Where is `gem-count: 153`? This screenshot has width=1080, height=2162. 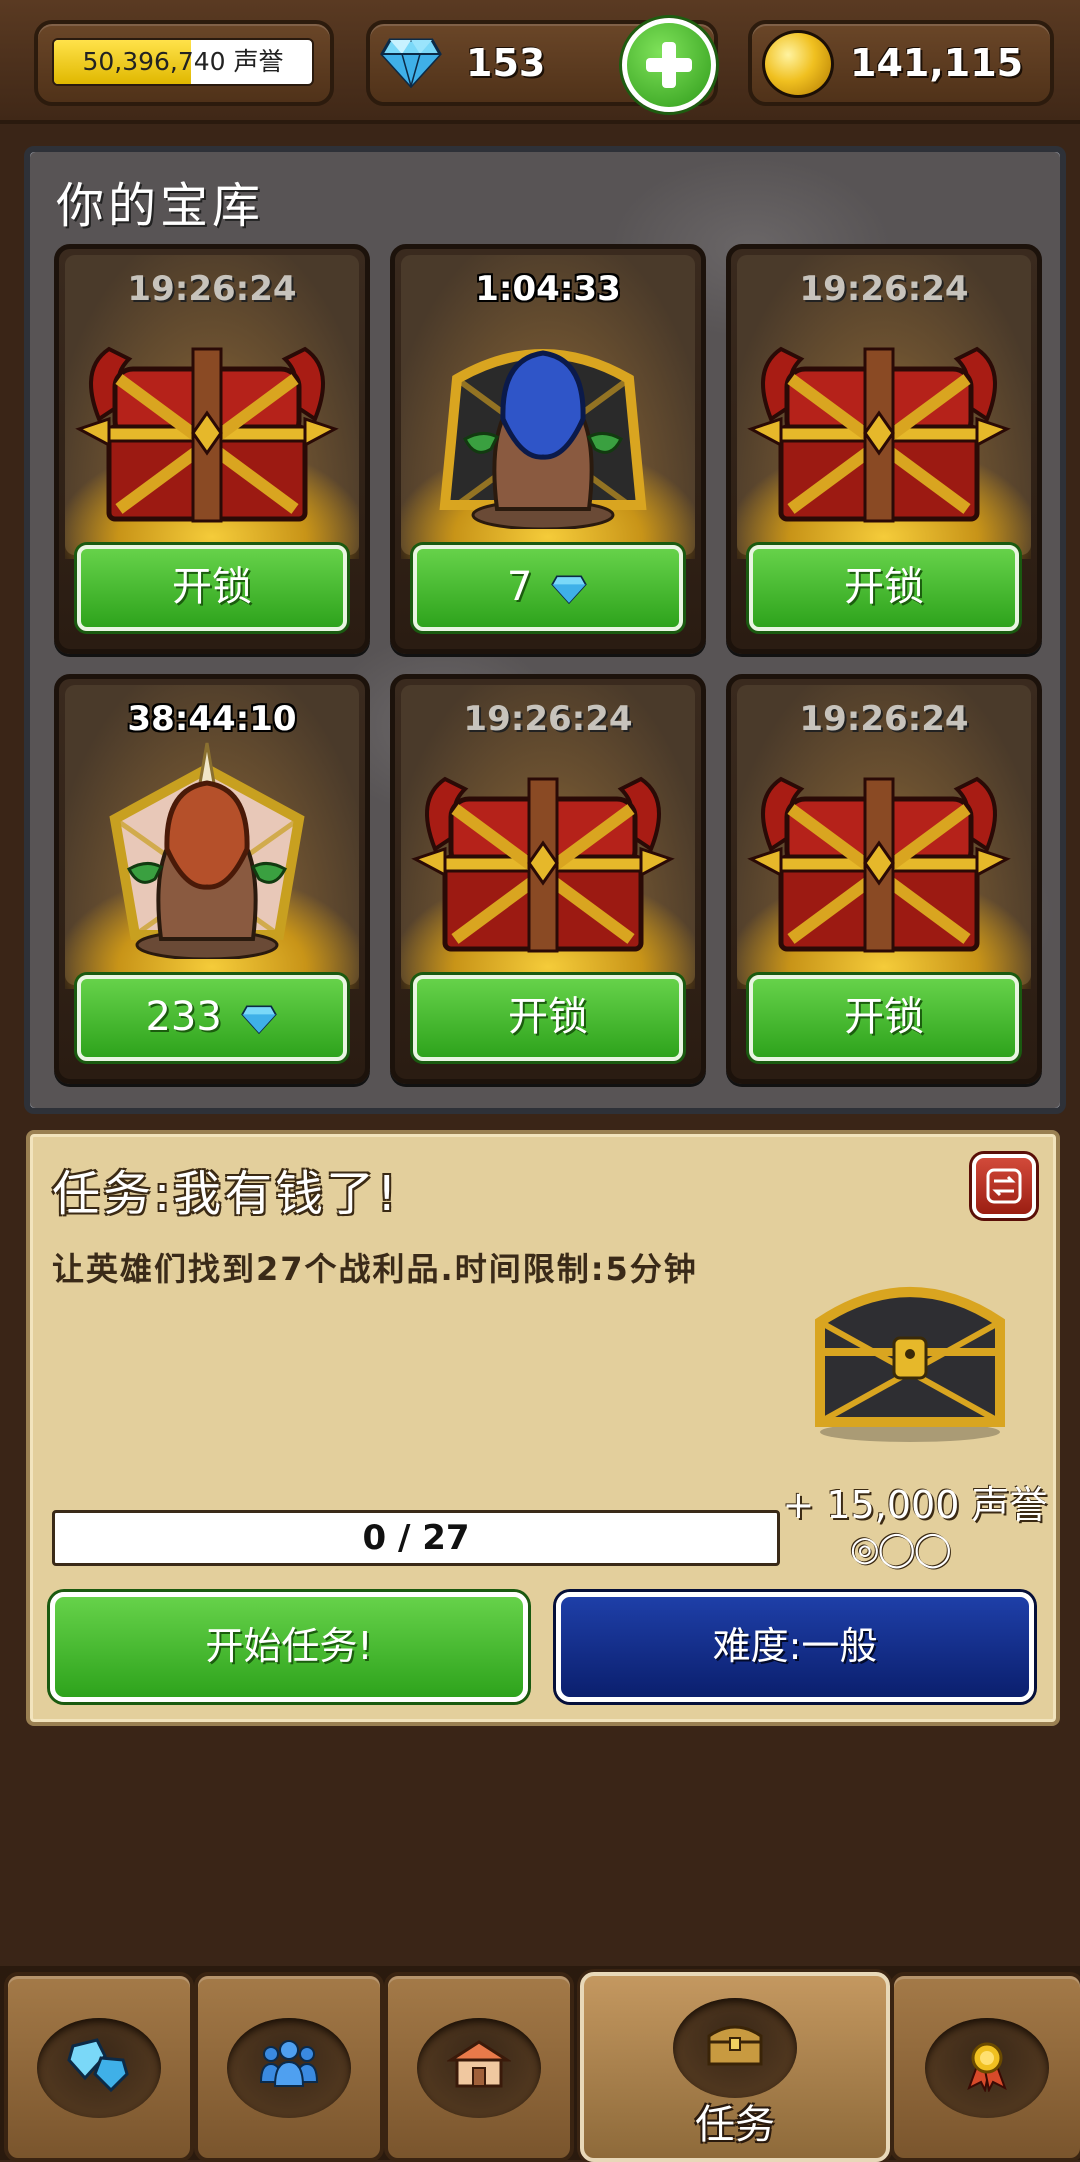
gem-count: 153 is located at coordinates (506, 63).